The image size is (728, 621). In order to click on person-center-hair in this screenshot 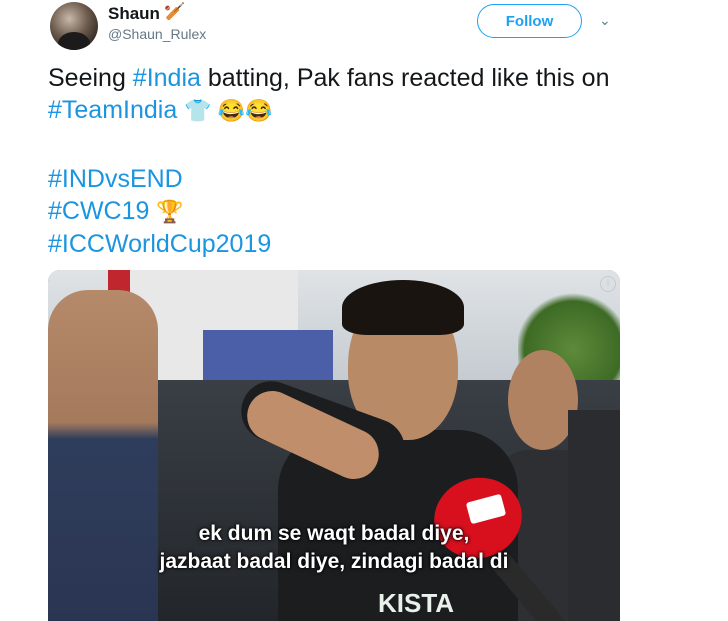, I will do `click(403, 307)`.